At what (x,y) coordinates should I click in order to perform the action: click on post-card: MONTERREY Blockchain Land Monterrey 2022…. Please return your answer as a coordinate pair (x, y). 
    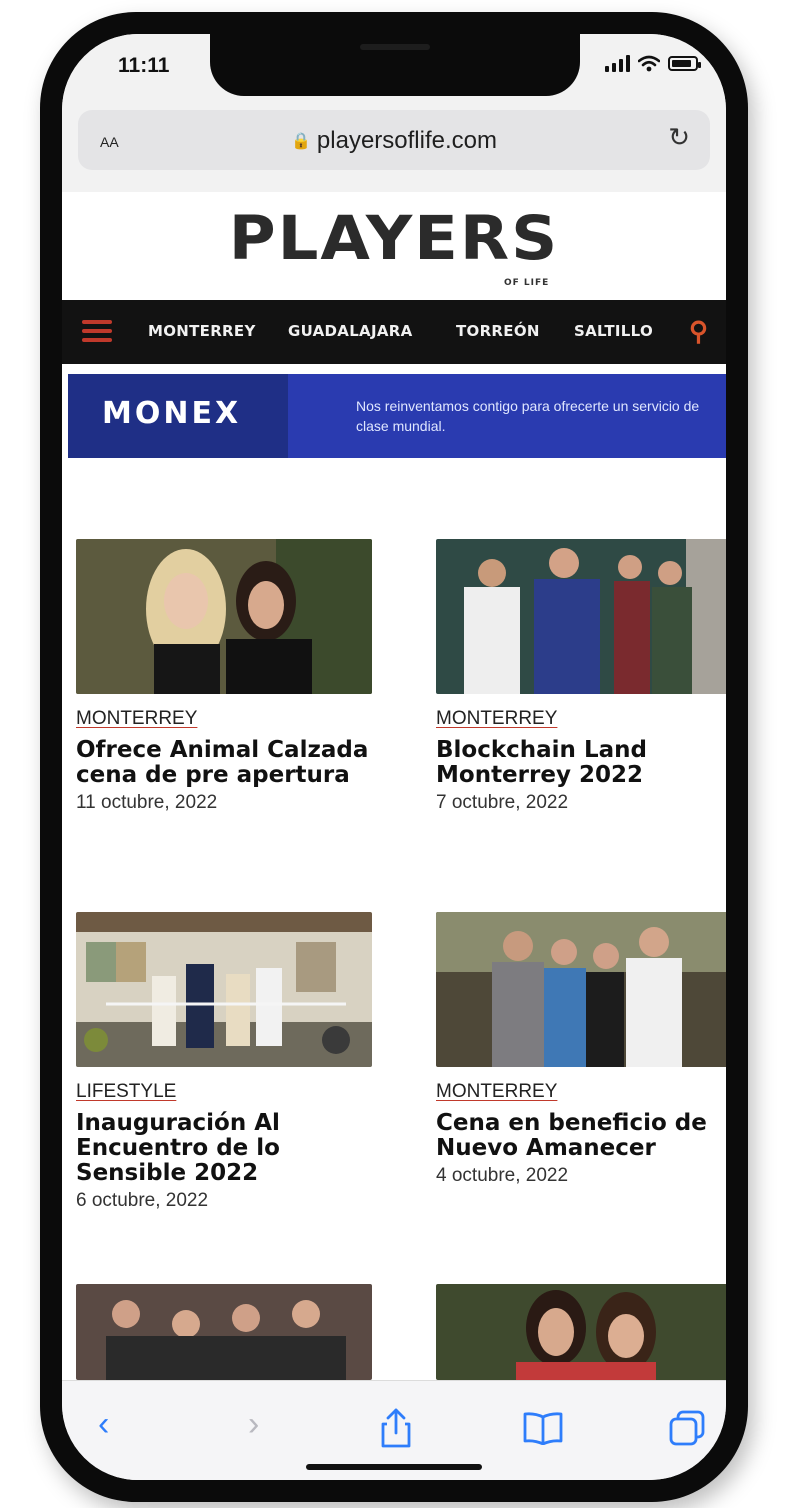
    Looking at the image, I should click on (581, 676).